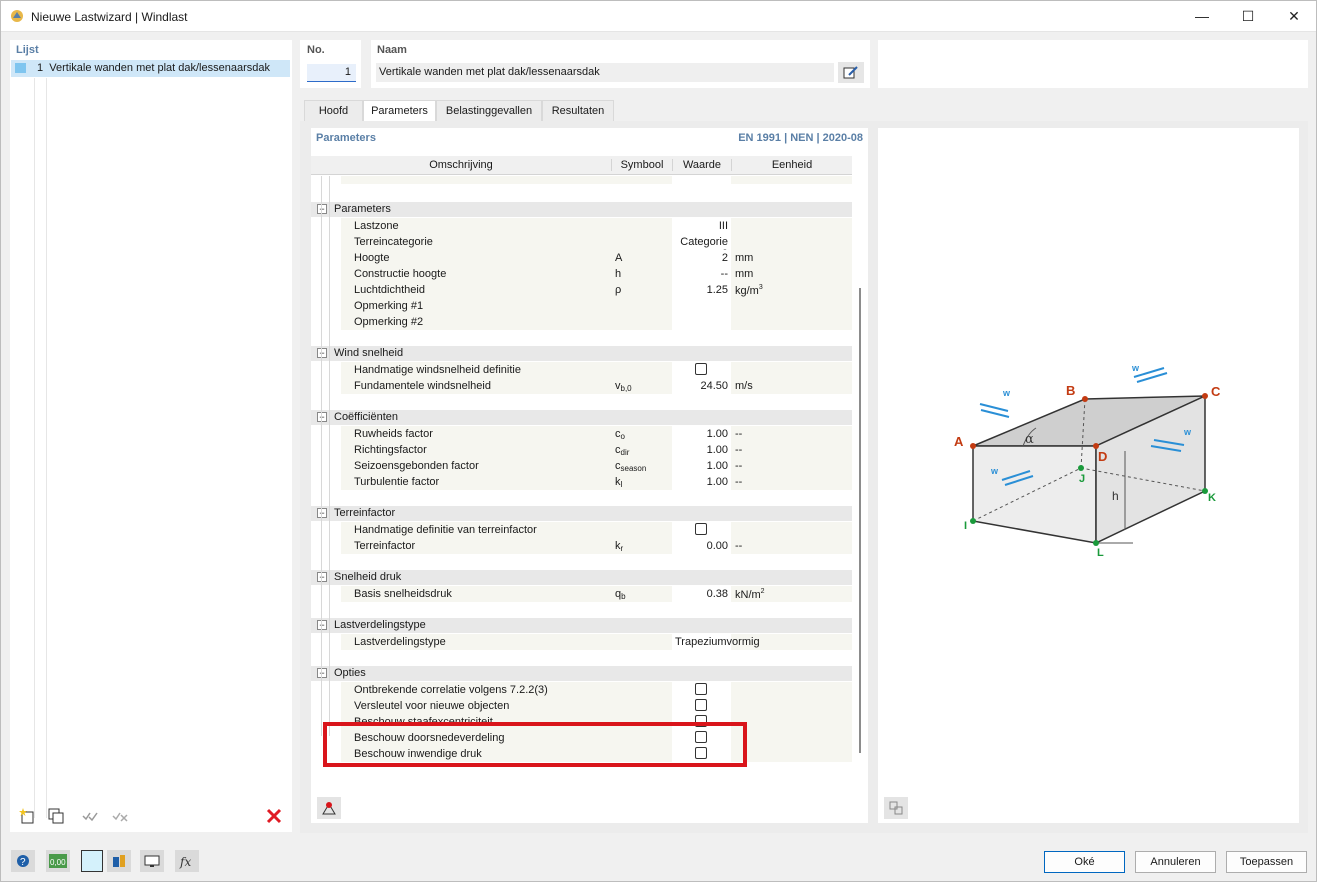 This screenshot has width=1317, height=882. What do you see at coordinates (329, 808) in the screenshot?
I see `map-icon` at bounding box center [329, 808].